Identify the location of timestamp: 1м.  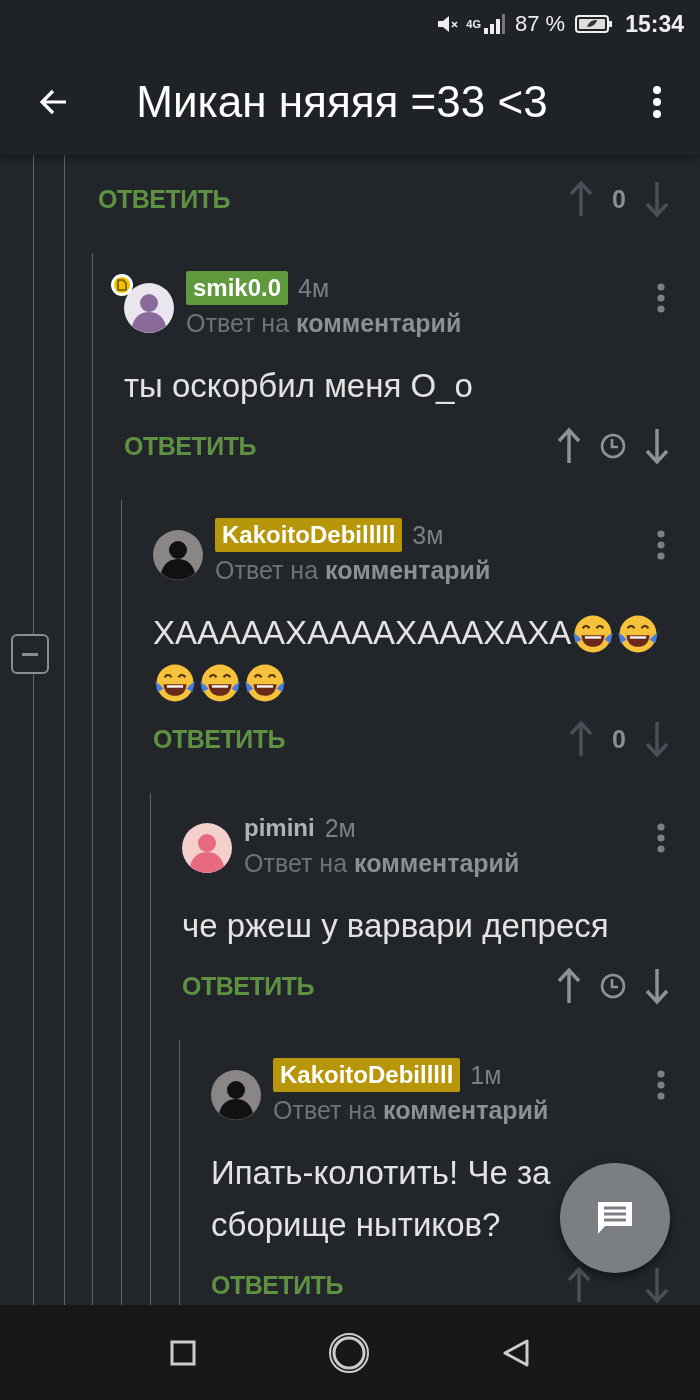
(486, 1075).